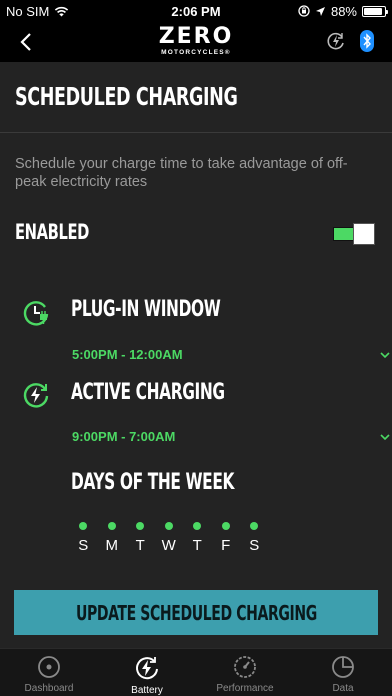  Describe the element at coordinates (168, 545) in the screenshot. I see `day-letter: W` at that location.